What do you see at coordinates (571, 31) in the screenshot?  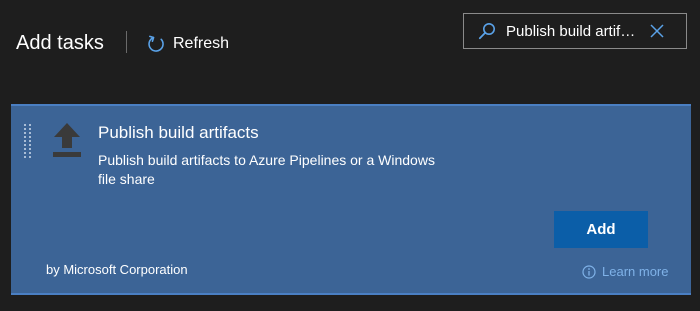 I see `search-input` at bounding box center [571, 31].